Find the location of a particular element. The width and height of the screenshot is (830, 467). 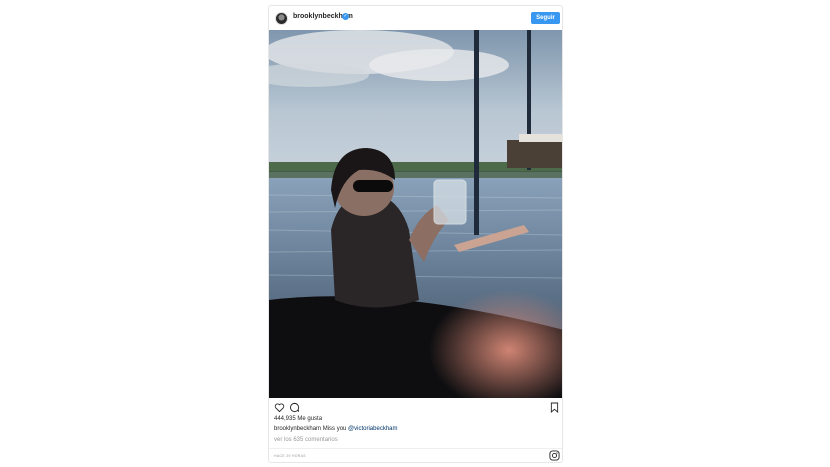

caption-mention: @victoriabeckham is located at coordinates (372, 429).